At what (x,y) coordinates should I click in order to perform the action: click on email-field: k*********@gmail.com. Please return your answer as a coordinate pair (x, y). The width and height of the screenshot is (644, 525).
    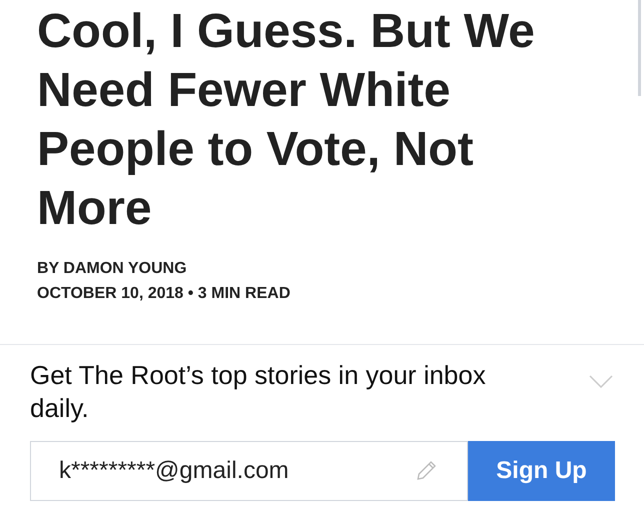
    Looking at the image, I should click on (249, 471).